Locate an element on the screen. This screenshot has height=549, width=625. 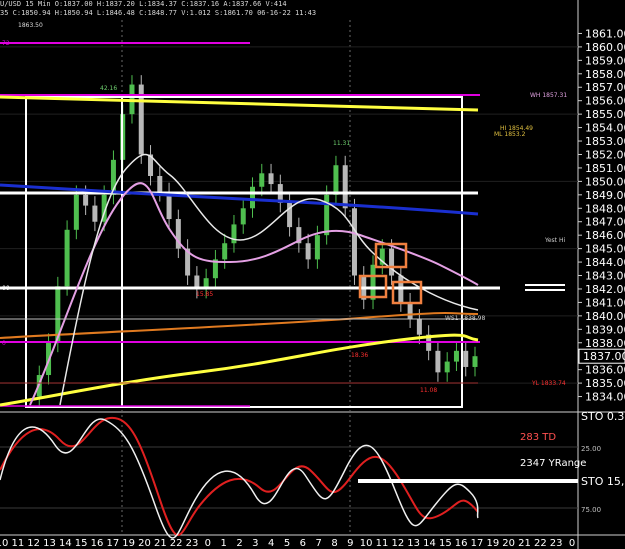
label-yest-hi: Yest Hi is located at coordinates (554, 240).